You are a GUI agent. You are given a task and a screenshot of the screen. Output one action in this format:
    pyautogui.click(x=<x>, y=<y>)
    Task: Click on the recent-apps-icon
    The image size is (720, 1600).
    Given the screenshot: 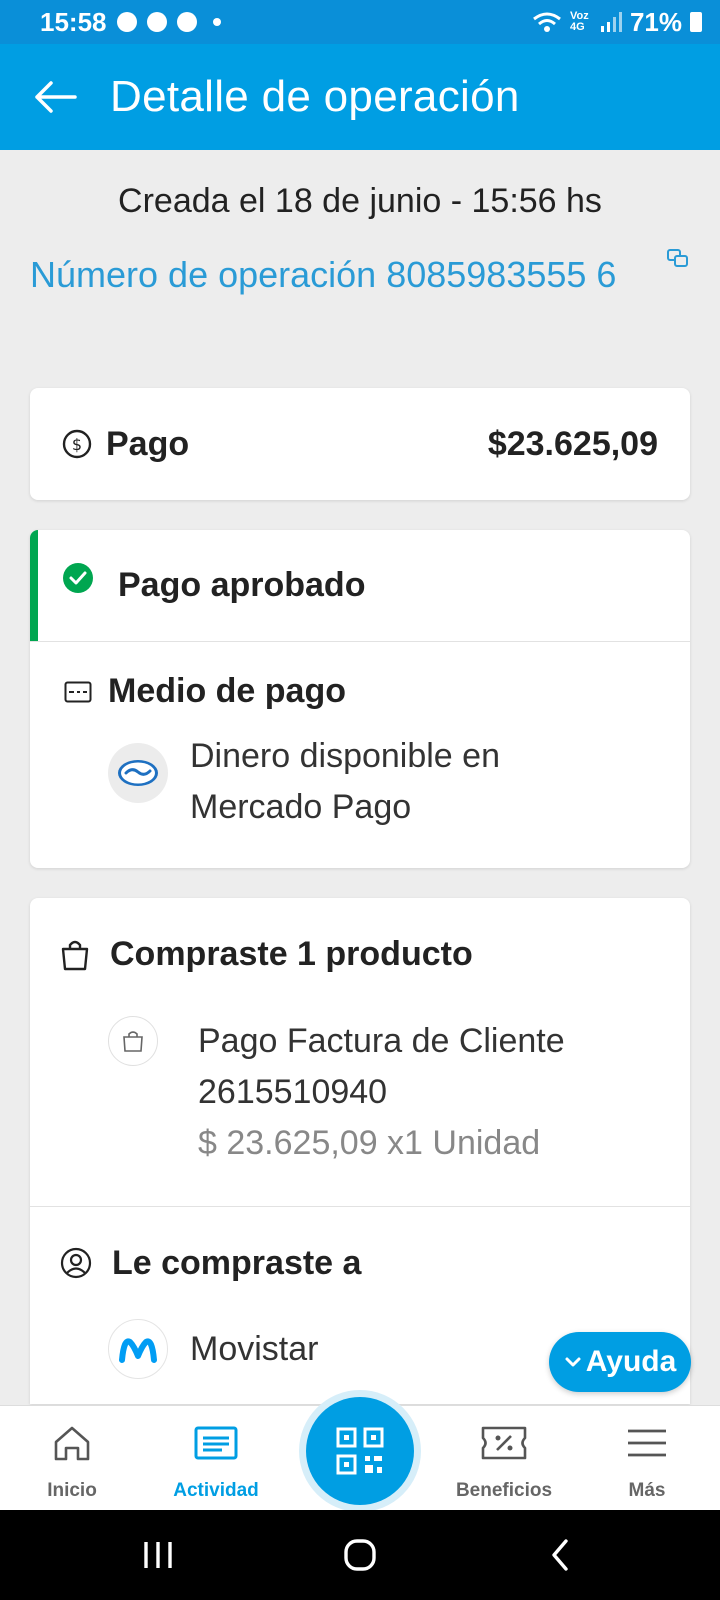 What is the action you would take?
    pyautogui.click(x=158, y=1555)
    